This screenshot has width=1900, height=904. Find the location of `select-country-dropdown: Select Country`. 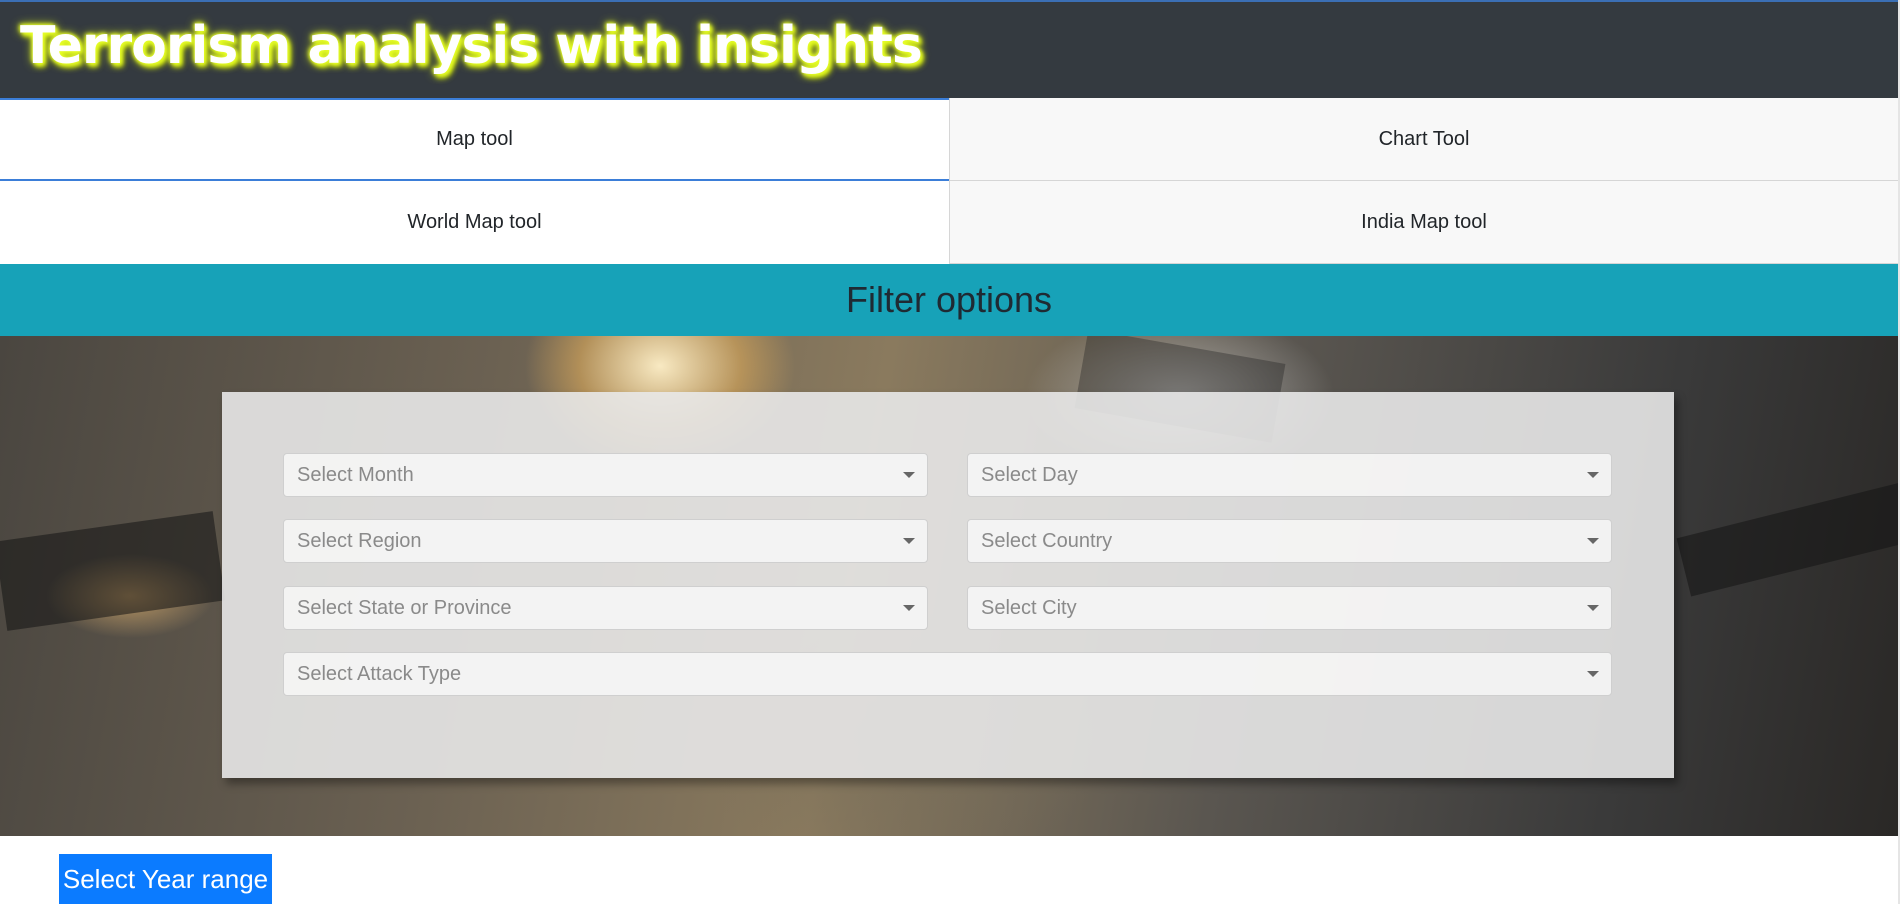

select-country-dropdown: Select Country is located at coordinates (1289, 541).